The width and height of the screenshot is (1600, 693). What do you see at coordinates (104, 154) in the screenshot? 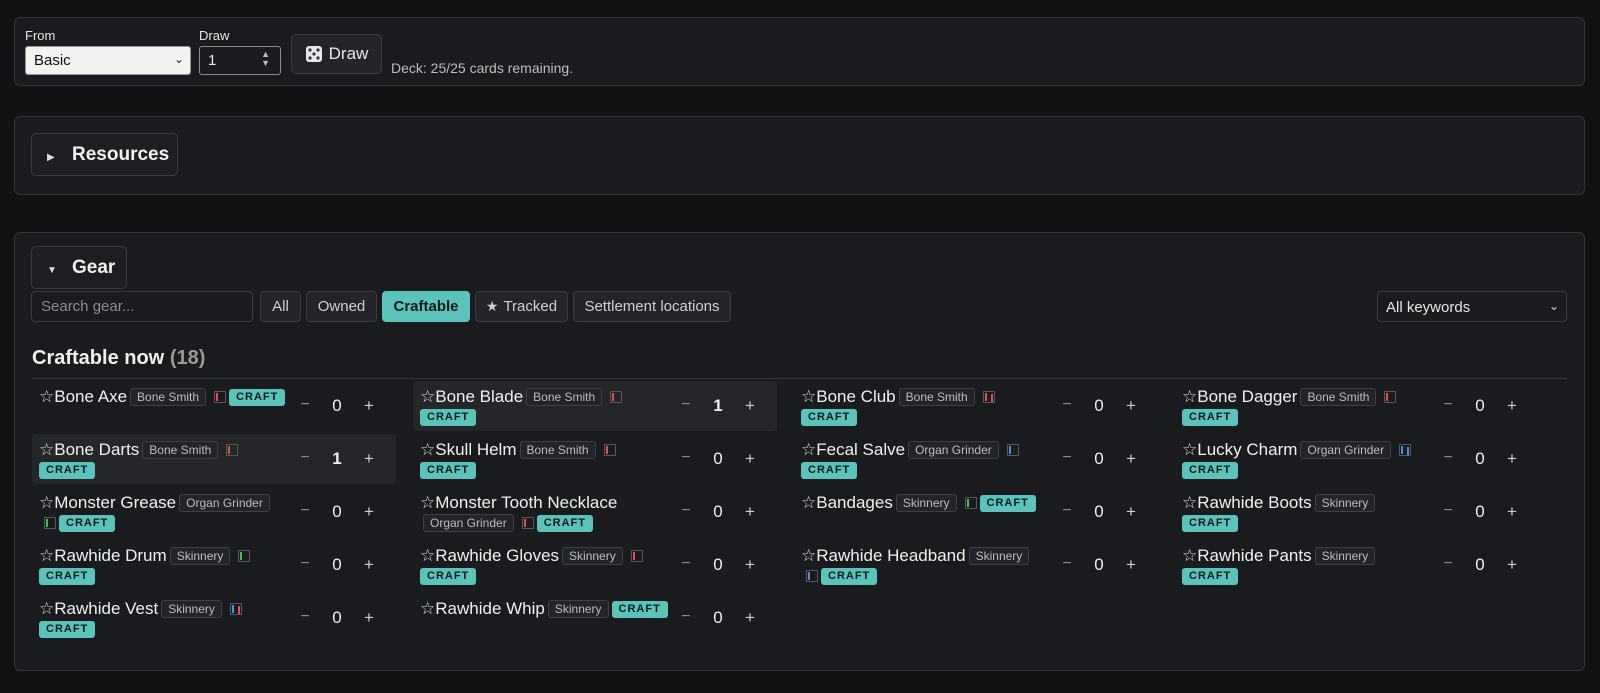
I see `resources-toggle: ▶ Resources` at bounding box center [104, 154].